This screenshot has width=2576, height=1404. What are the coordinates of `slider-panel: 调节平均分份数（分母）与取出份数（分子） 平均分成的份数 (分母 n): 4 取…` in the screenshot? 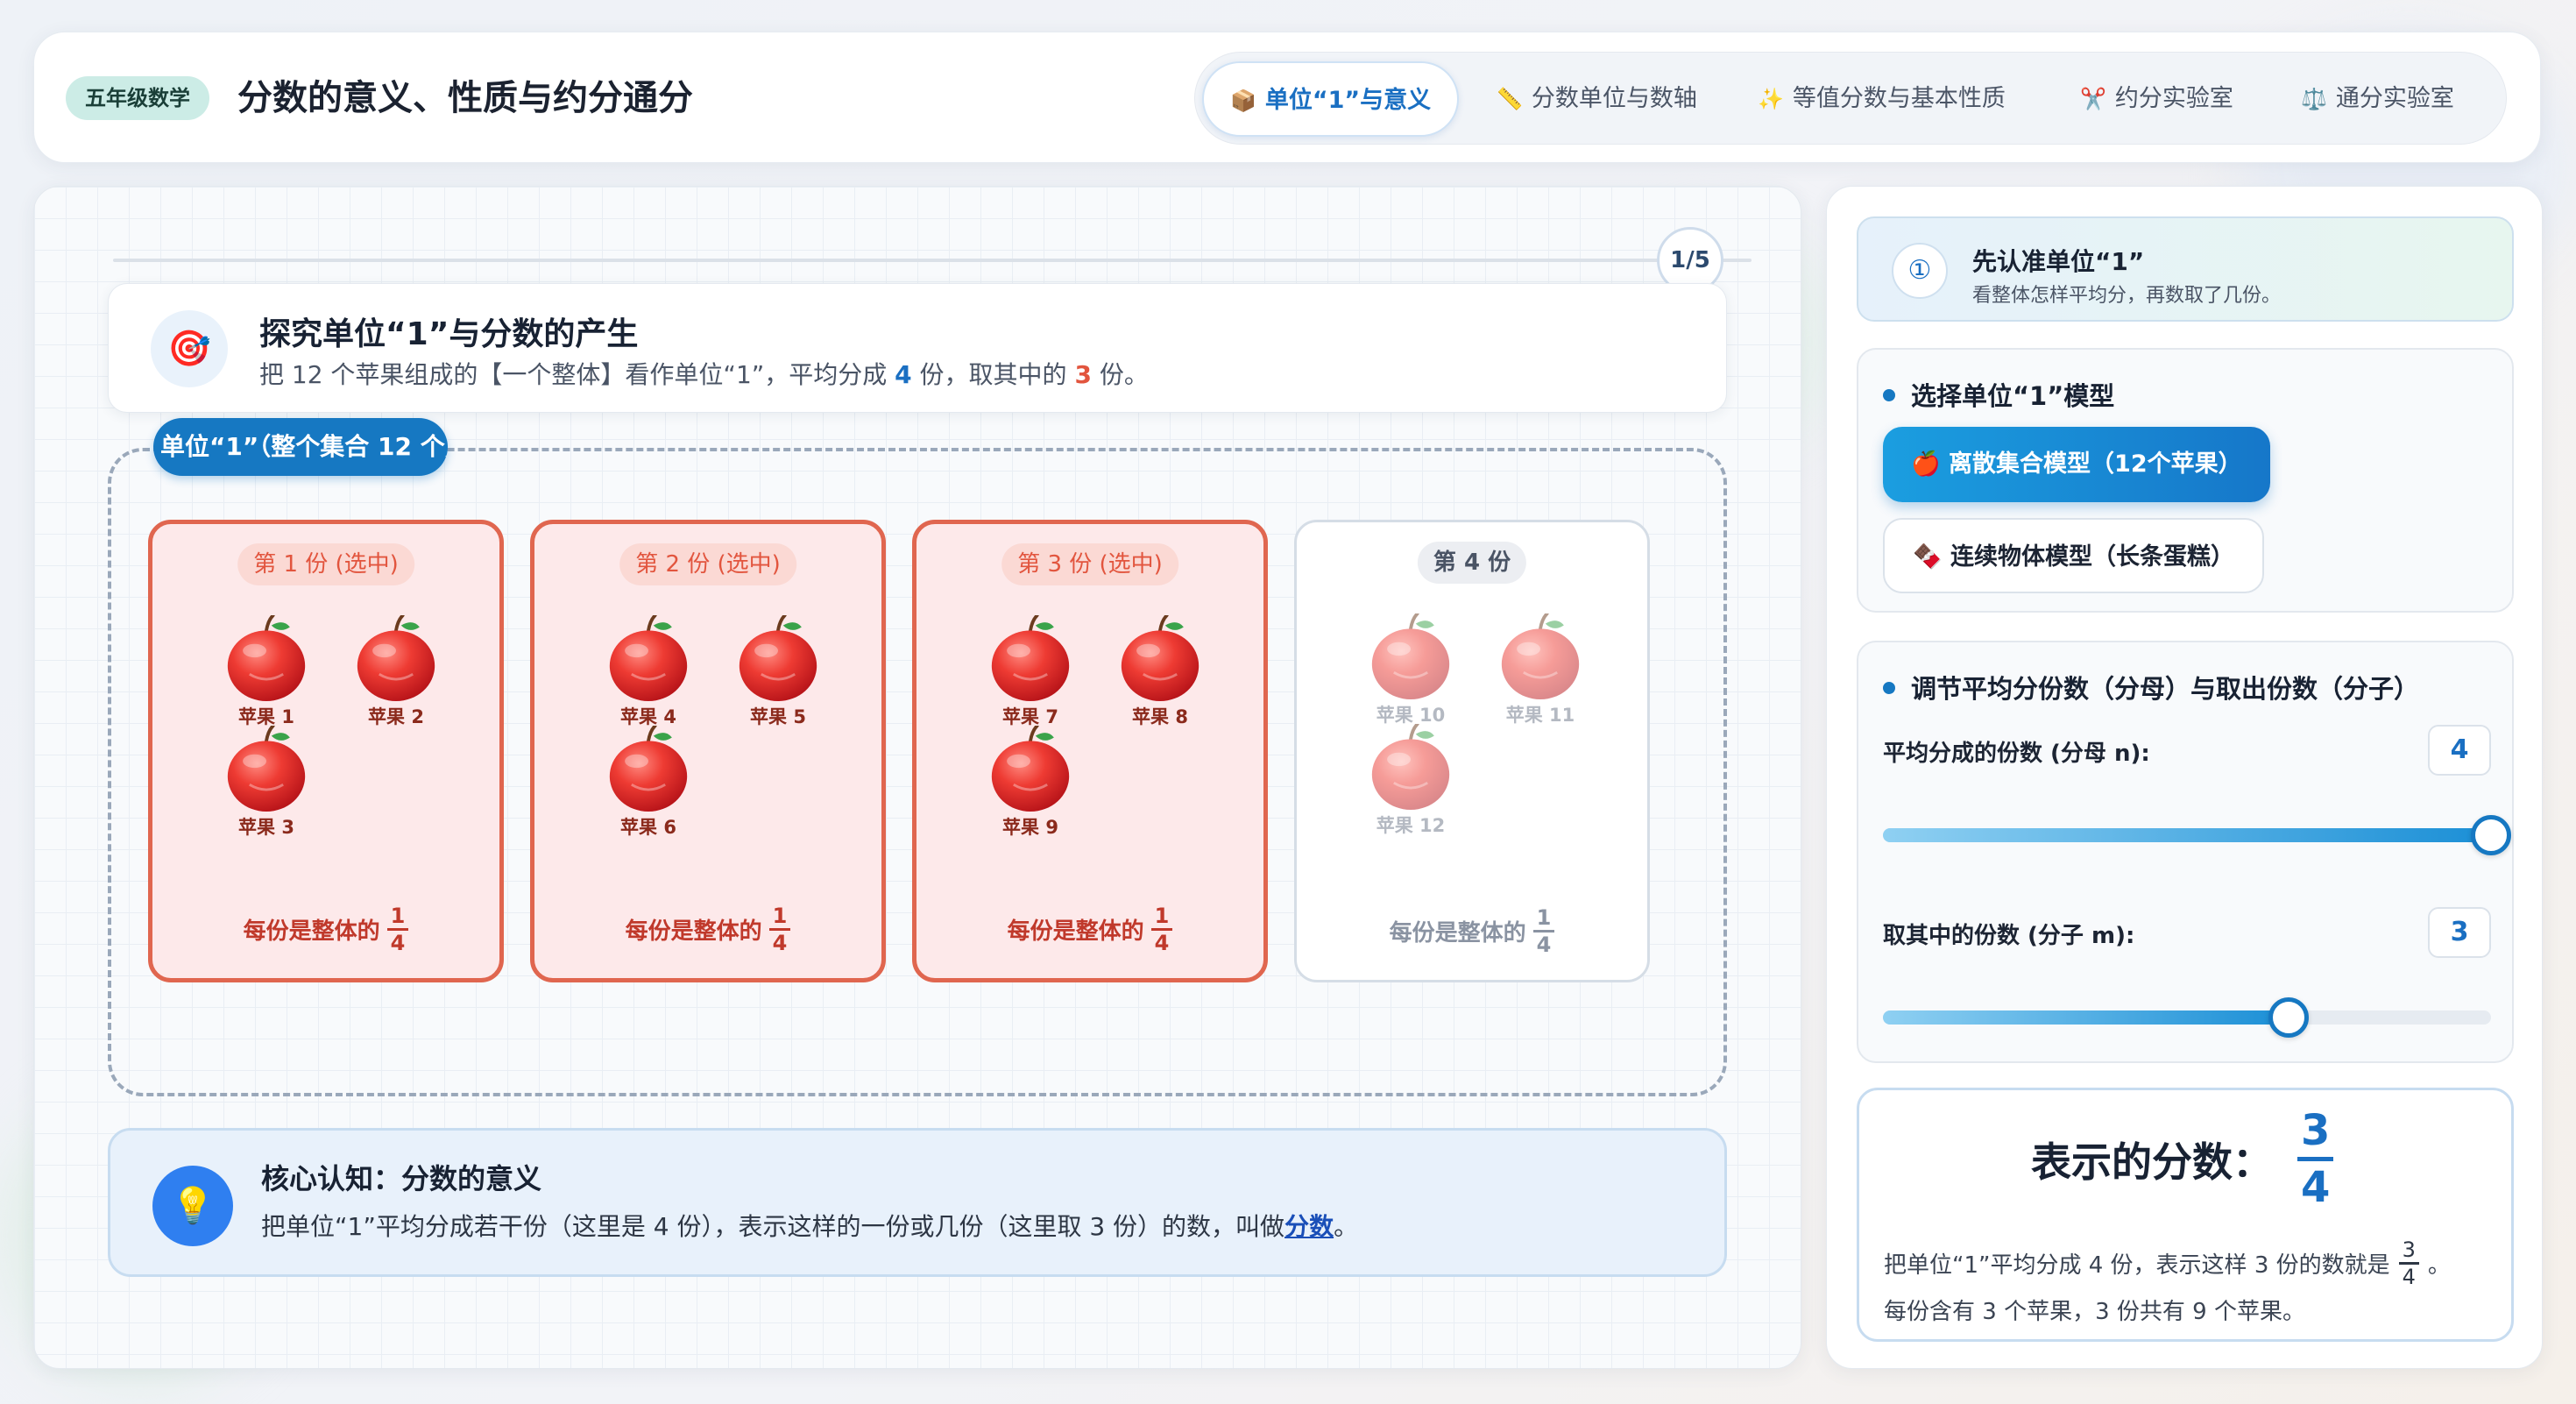 It's located at (2185, 852).